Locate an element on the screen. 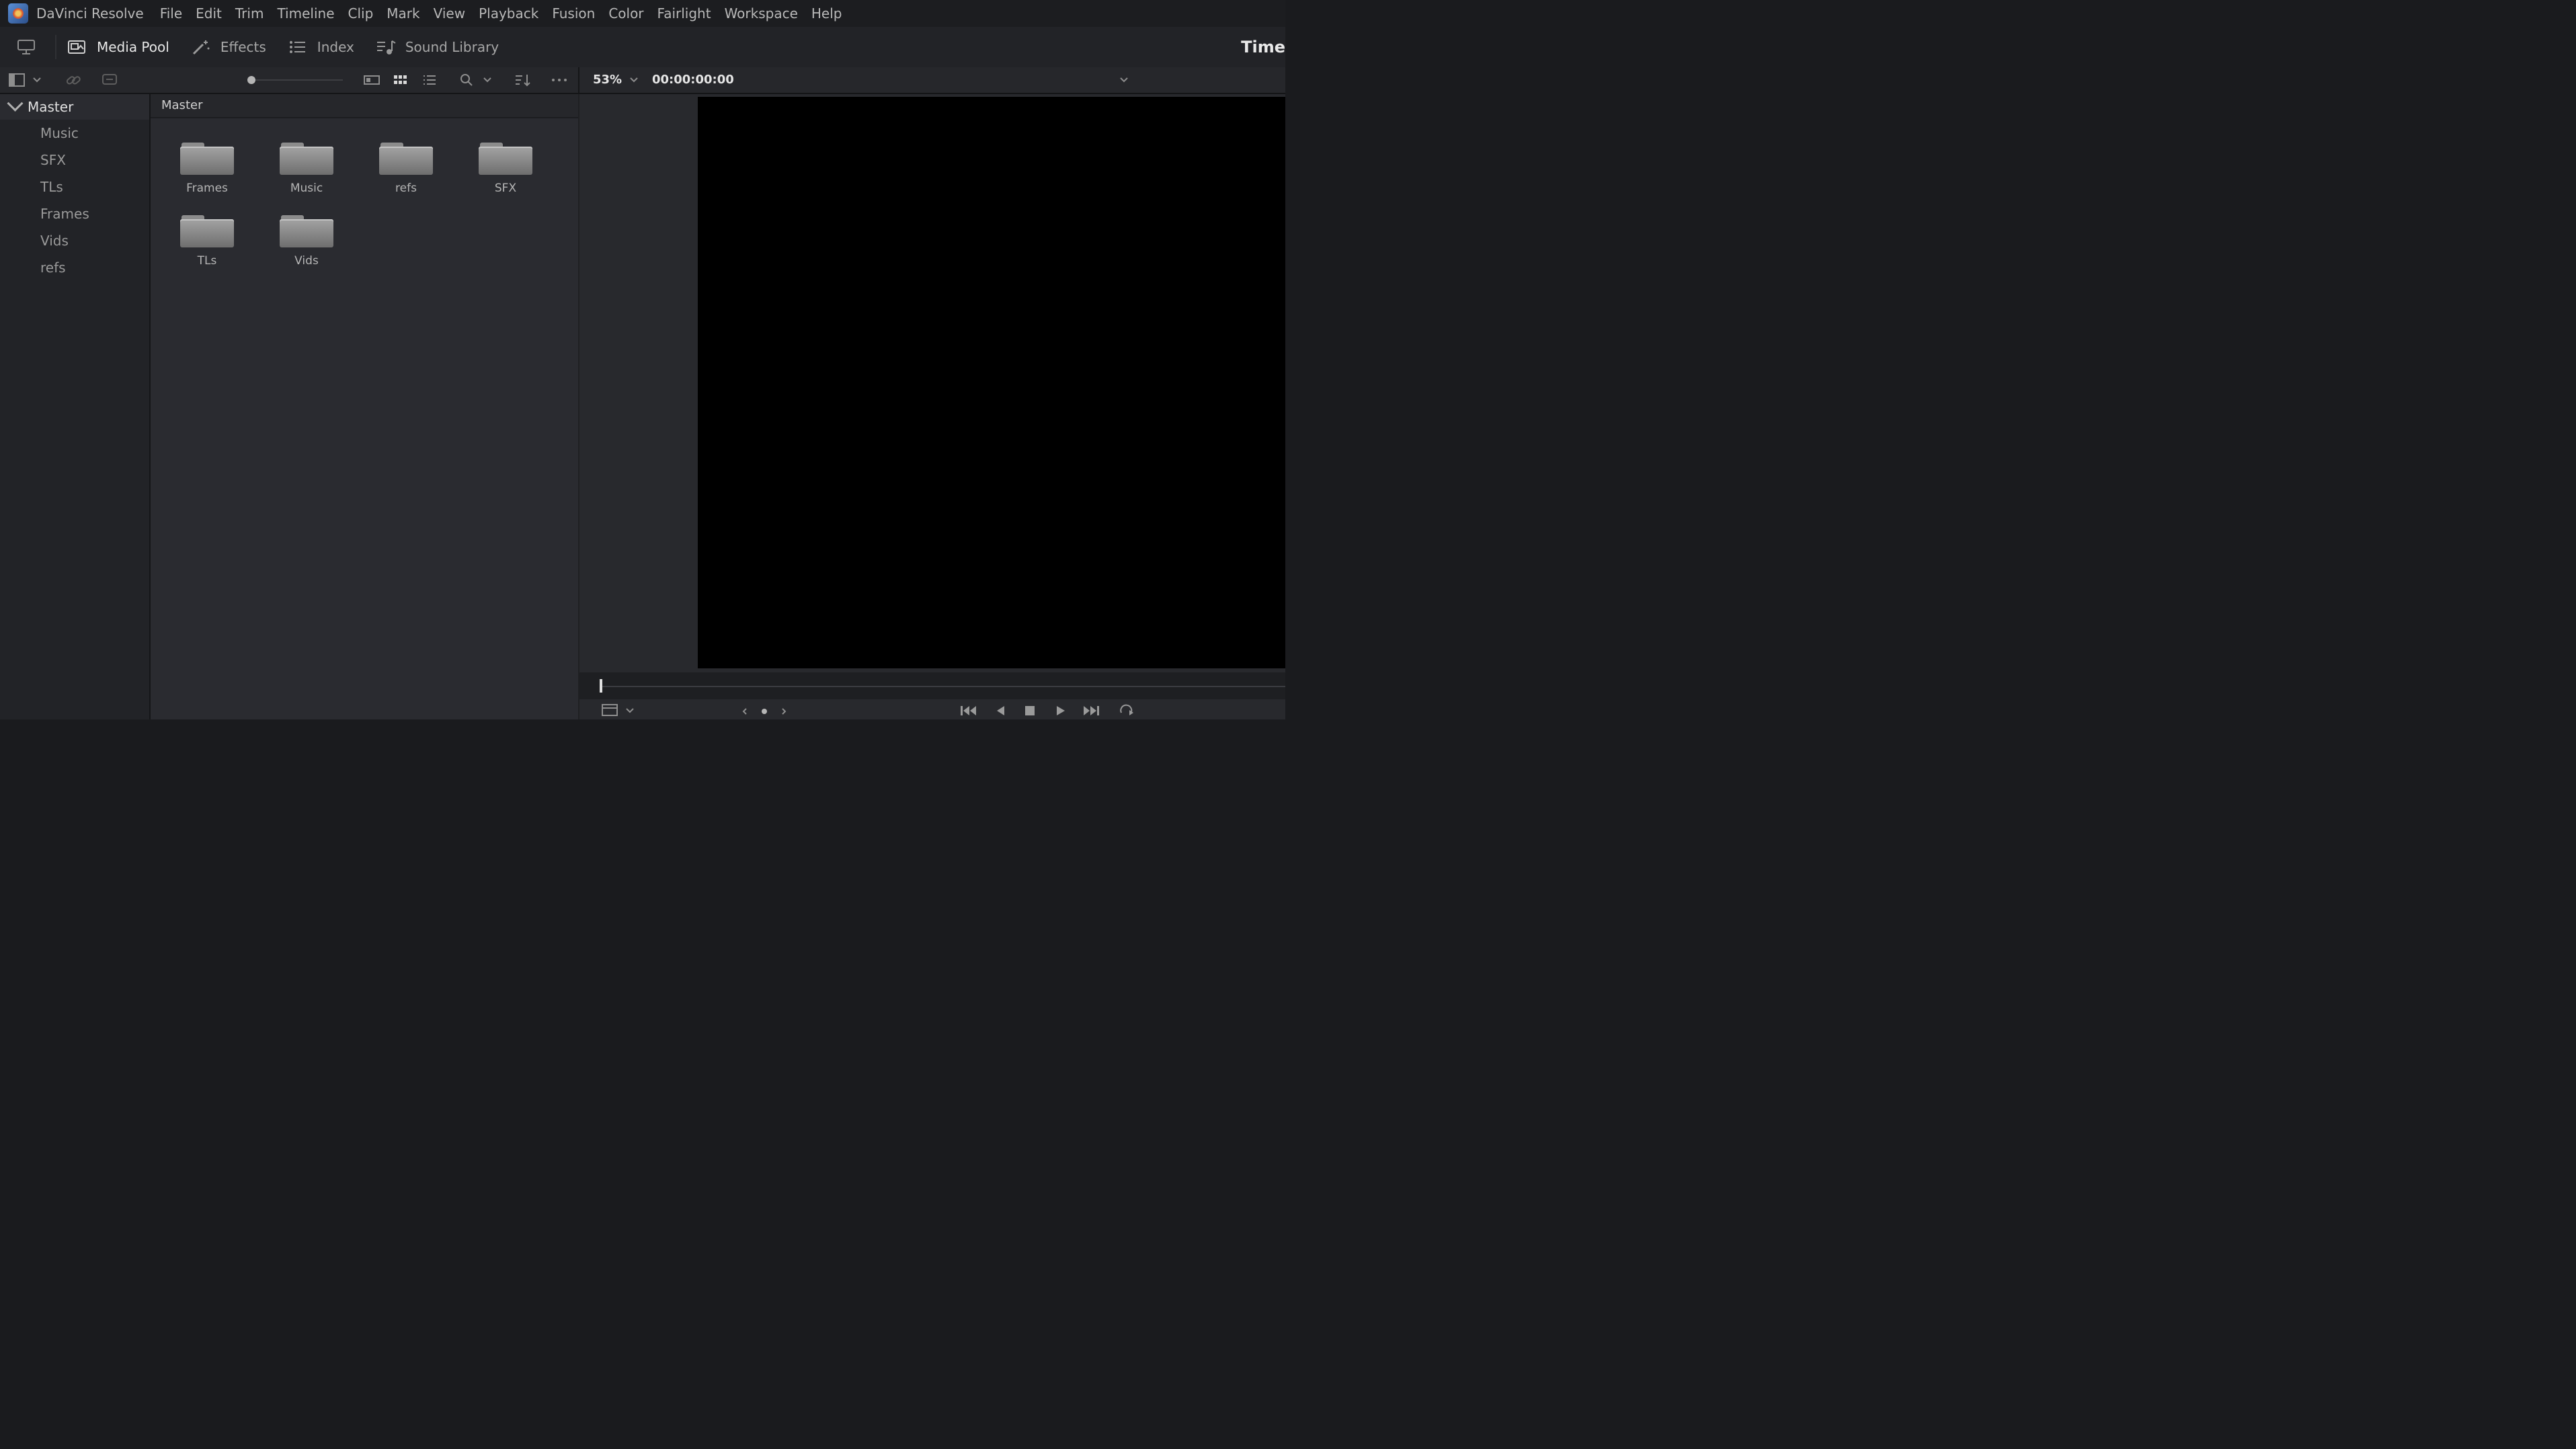 This screenshot has width=2576, height=1449. folder-label: Music is located at coordinates (306, 188).